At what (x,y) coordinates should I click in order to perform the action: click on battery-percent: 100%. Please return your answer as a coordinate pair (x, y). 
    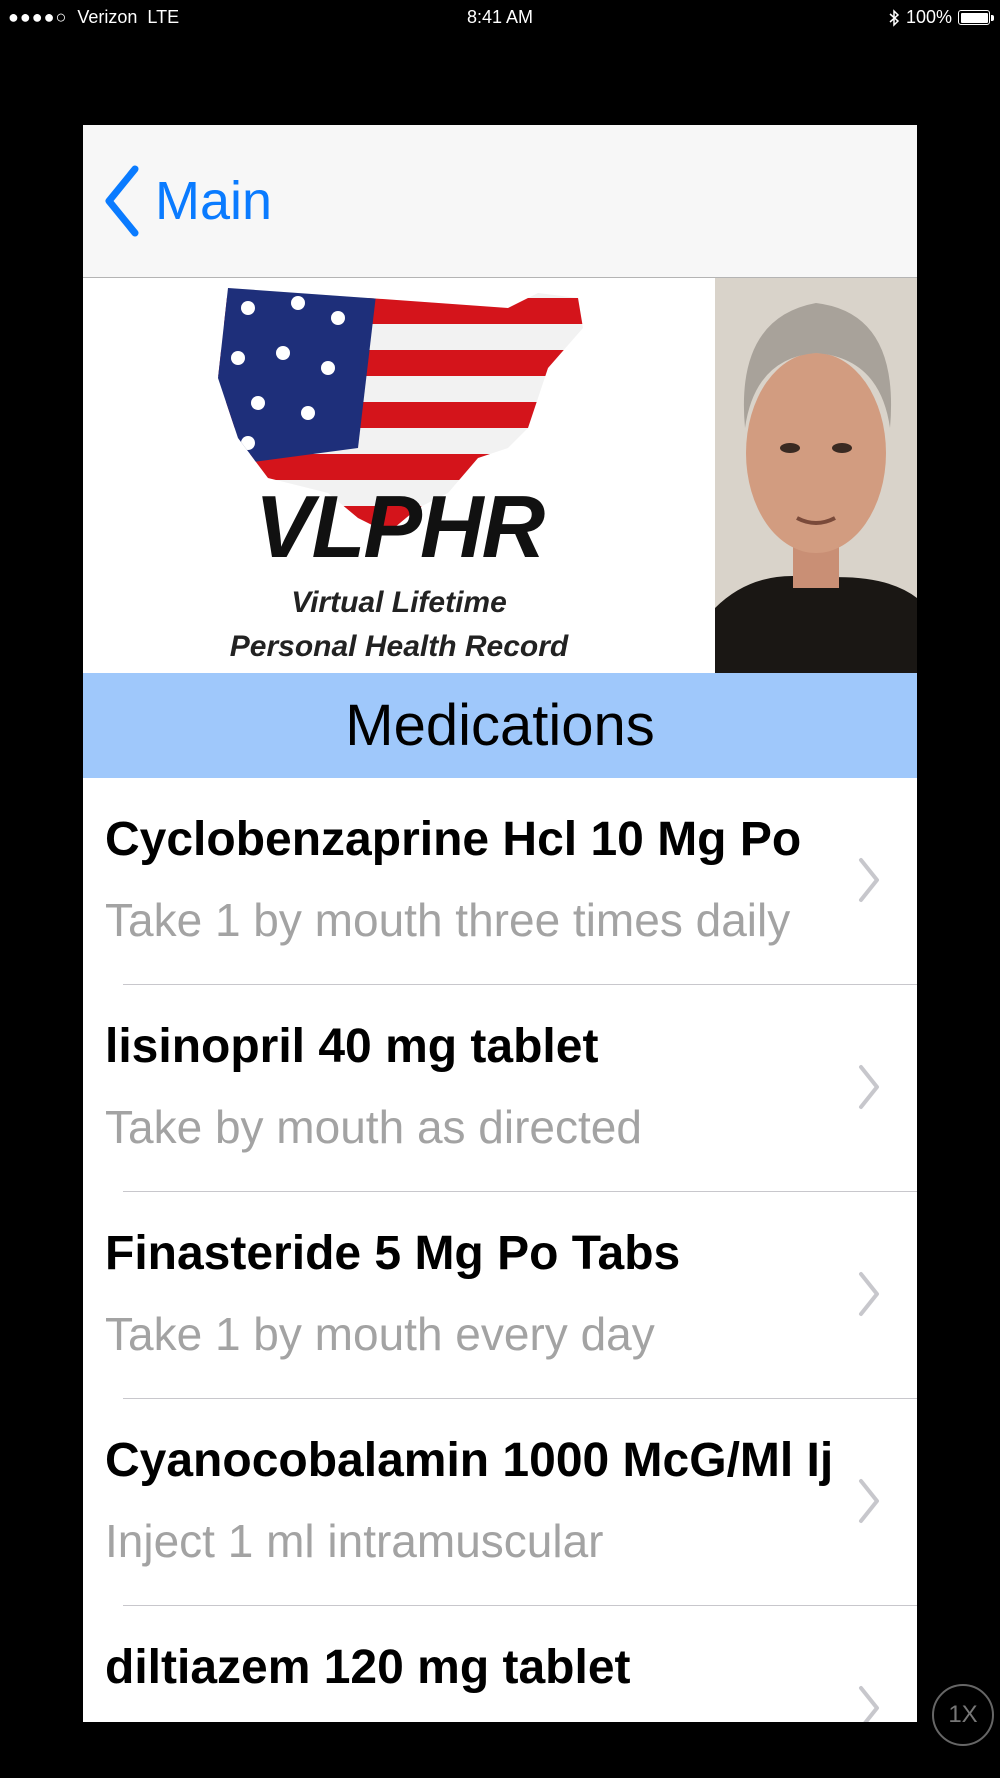
    Looking at the image, I should click on (928, 17).